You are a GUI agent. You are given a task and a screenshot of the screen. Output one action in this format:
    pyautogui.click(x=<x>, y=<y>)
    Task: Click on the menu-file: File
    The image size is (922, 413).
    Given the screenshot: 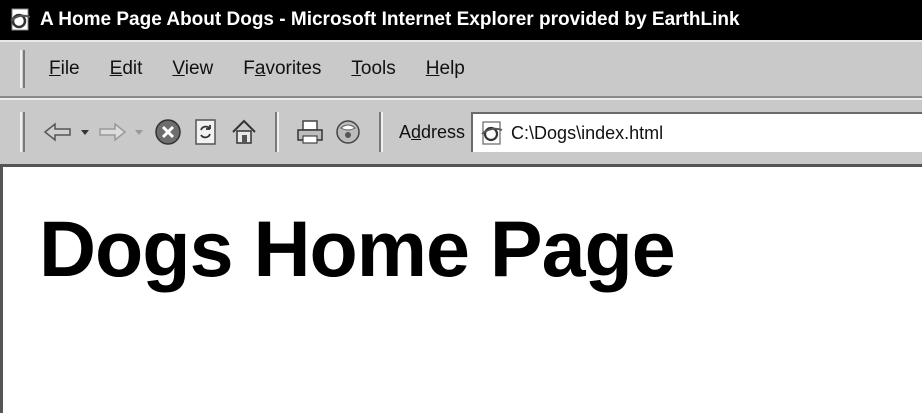 What is the action you would take?
    pyautogui.click(x=64, y=69)
    